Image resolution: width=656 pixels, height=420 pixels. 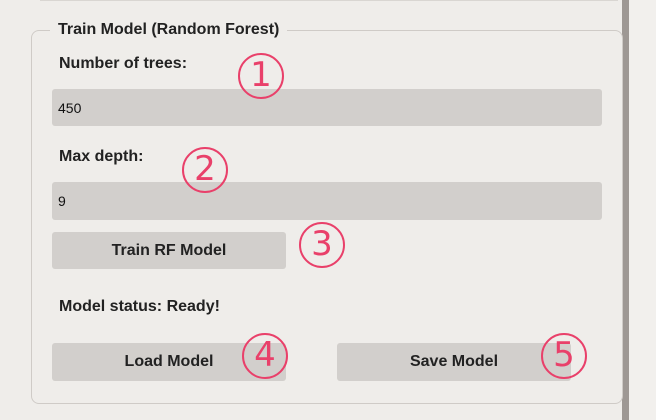 What do you see at coordinates (139, 306) in the screenshot?
I see `model-status-text: Model status: Ready!` at bounding box center [139, 306].